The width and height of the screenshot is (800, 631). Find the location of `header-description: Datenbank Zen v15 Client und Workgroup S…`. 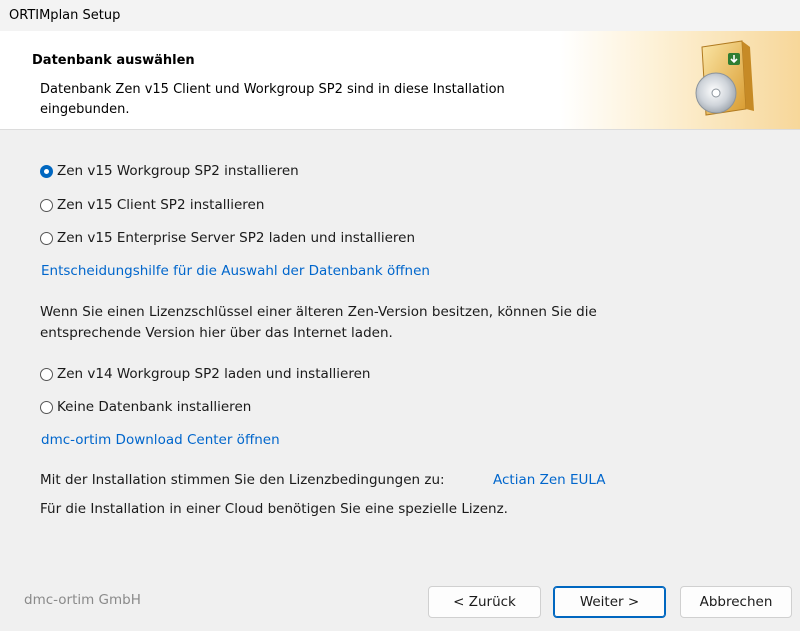

header-description: Datenbank Zen v15 Client und Workgroup S… is located at coordinates (272, 99).